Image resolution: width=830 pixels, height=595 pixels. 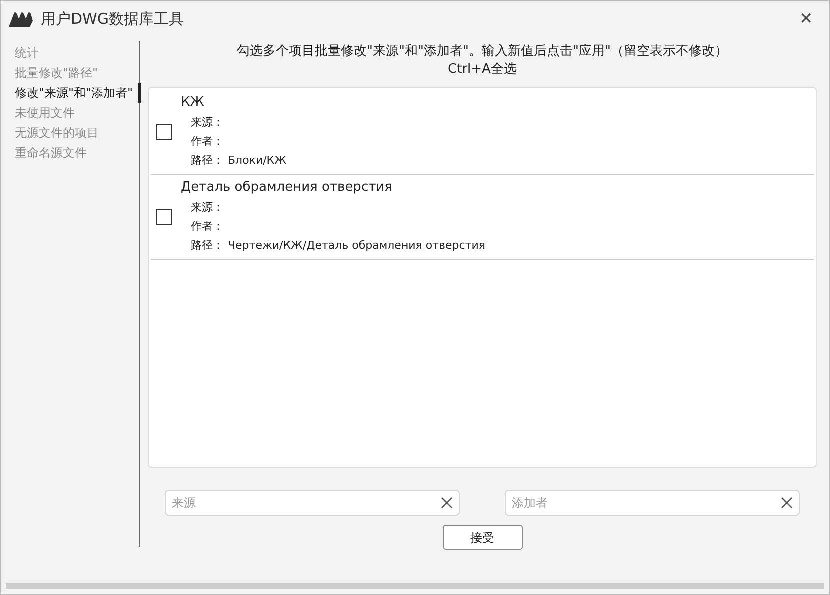 I want to click on item-name: КЖ, so click(x=193, y=103).